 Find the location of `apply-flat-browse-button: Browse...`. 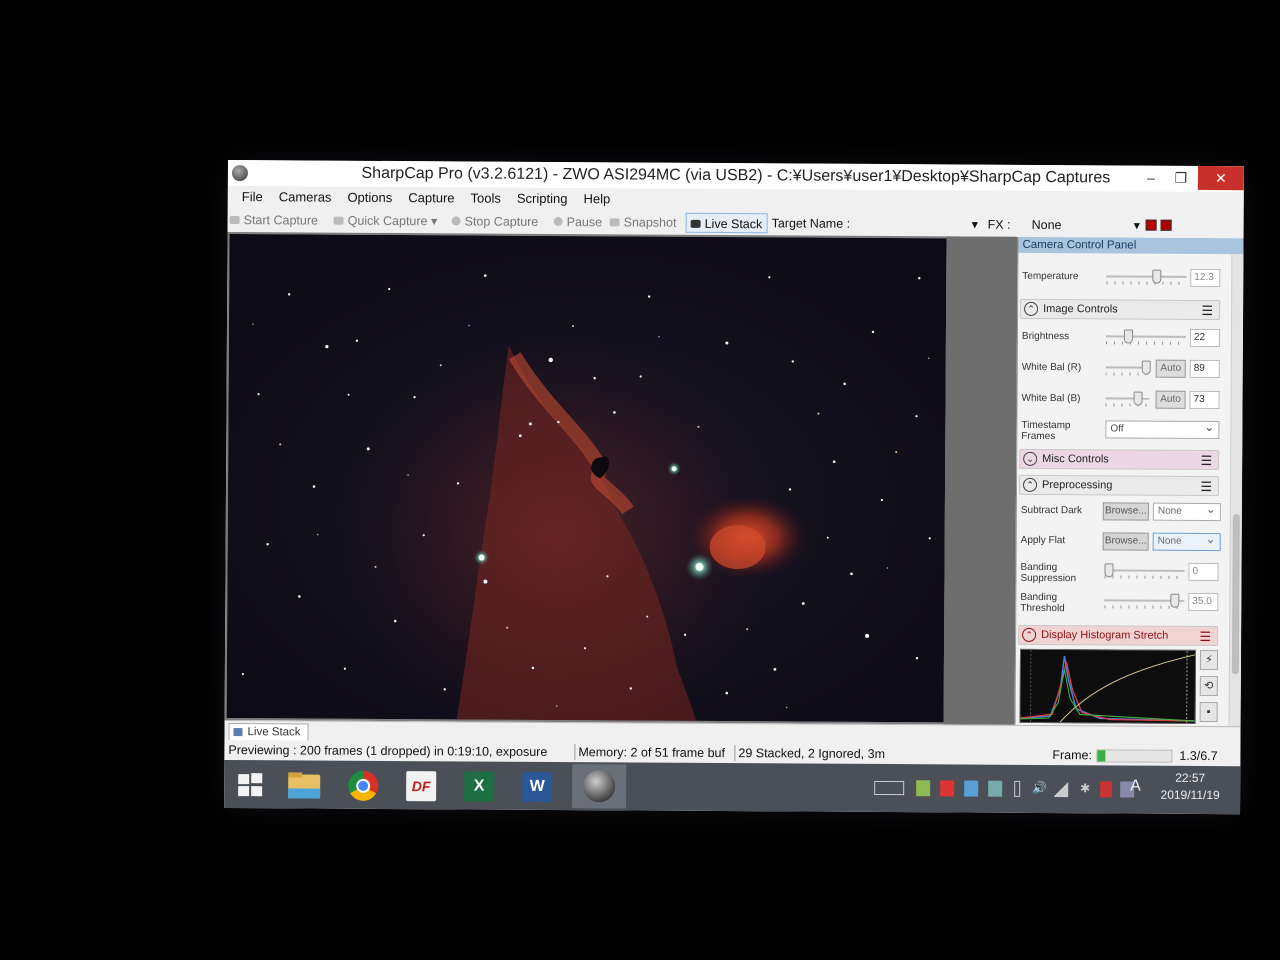

apply-flat-browse-button: Browse... is located at coordinates (1125, 541).